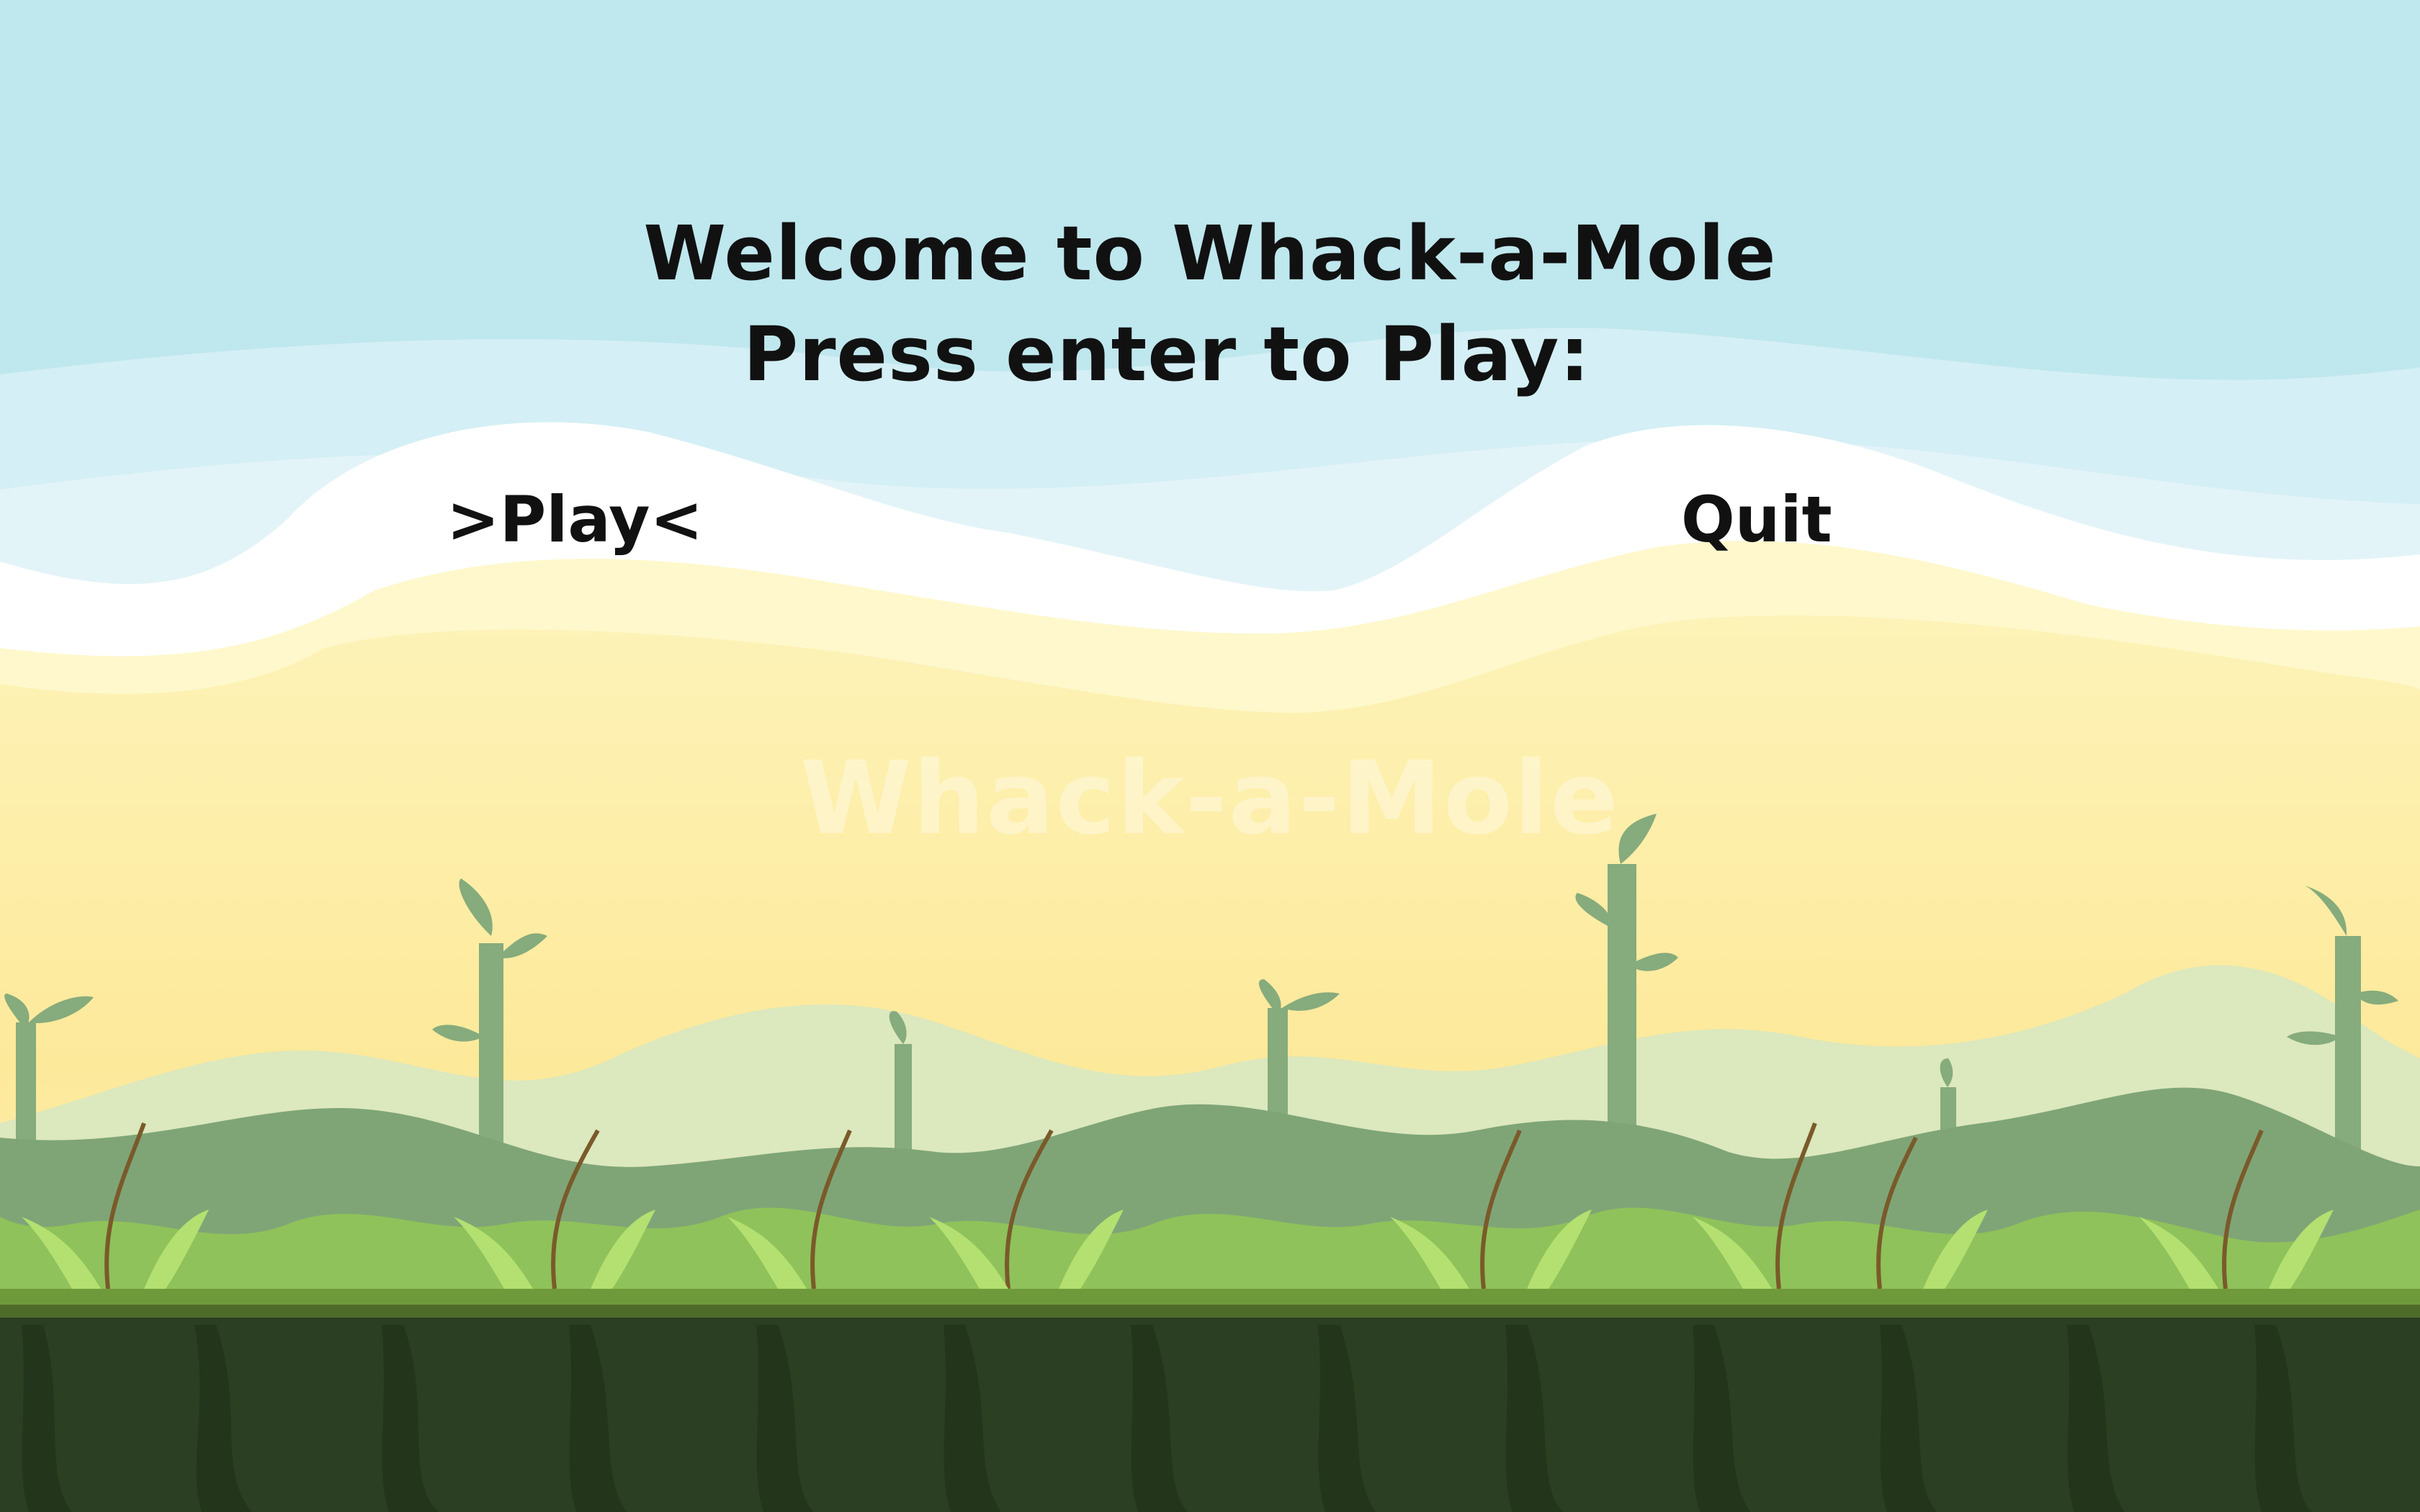  What do you see at coordinates (1757, 520) in the screenshot?
I see `quit-menu-option: Quit` at bounding box center [1757, 520].